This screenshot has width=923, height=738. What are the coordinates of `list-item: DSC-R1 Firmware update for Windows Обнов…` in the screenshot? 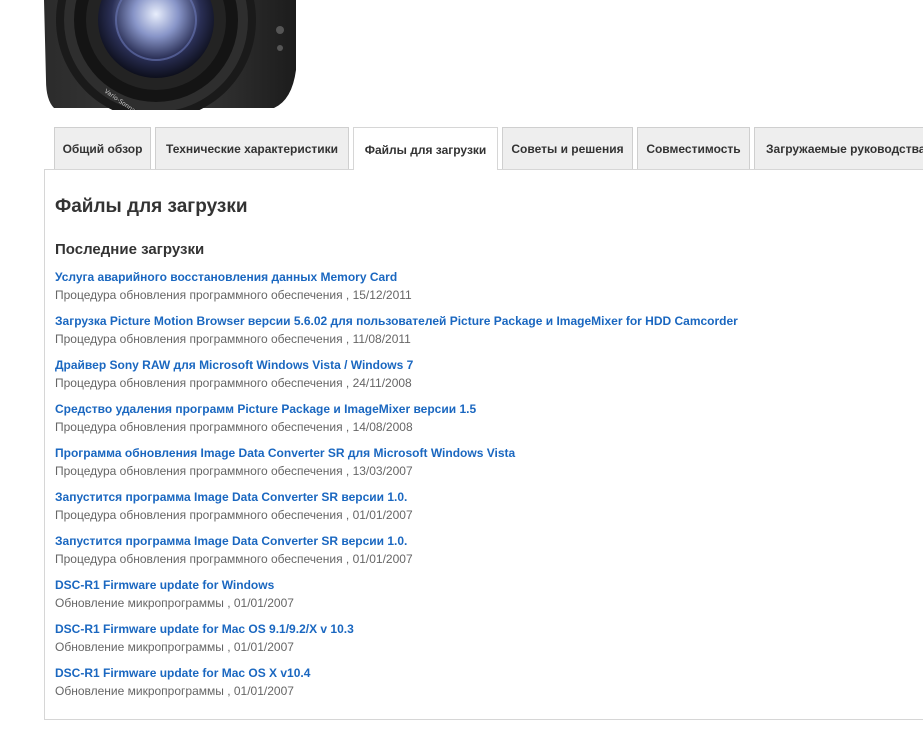 It's located at (485, 599).